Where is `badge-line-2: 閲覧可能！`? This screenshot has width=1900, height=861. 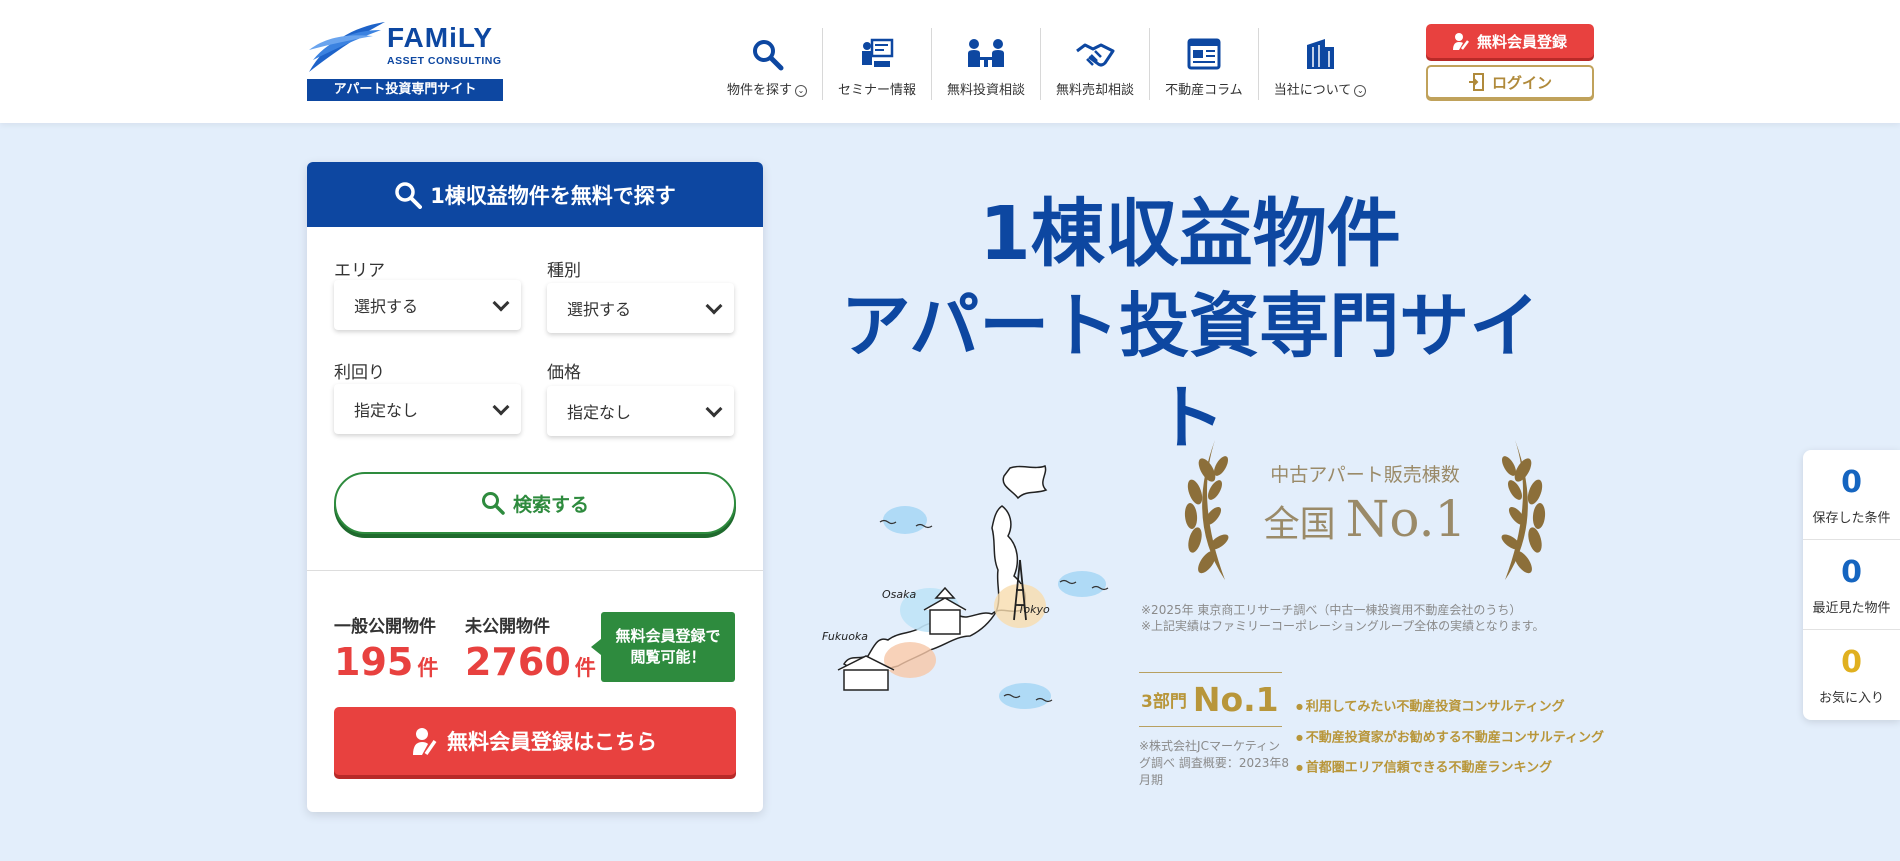 badge-line-2: 閲覧可能！ is located at coordinates (668, 657).